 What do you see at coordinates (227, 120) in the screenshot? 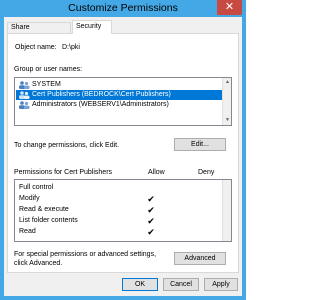
I see `scroll-down-arrow-icon: ▼` at bounding box center [227, 120].